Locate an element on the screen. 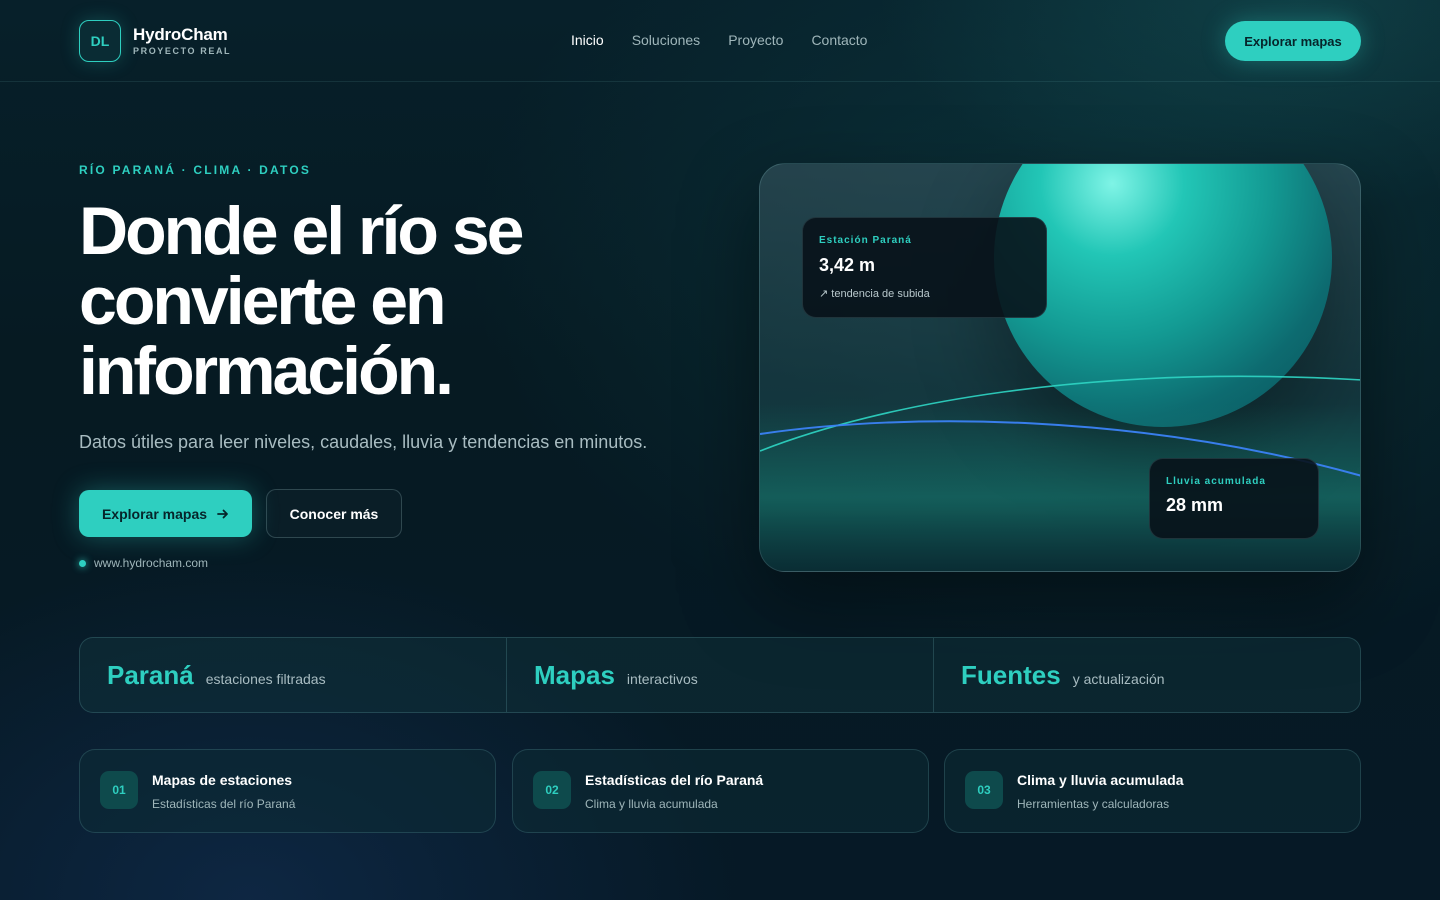 The height and width of the screenshot is (900, 1440). explore-maps-label: Explorar mapas is located at coordinates (154, 513).